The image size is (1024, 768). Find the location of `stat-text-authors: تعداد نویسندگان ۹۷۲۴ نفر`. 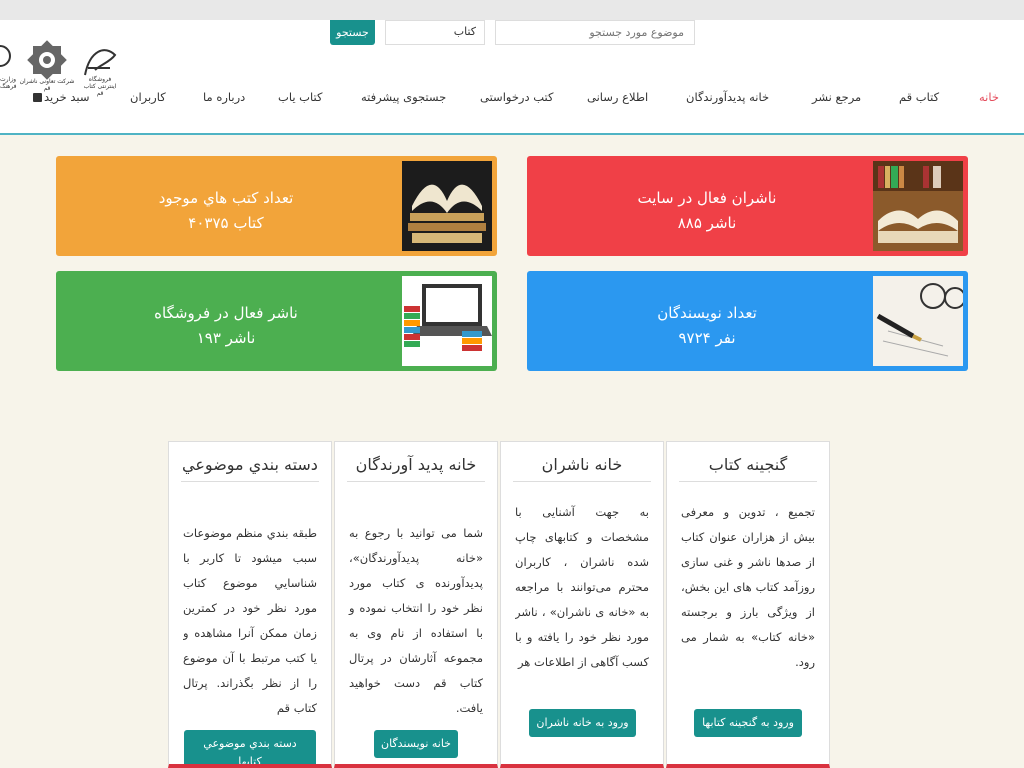

stat-text-authors: تعداد نویسندگان ۹۷۲۴ نفر is located at coordinates (707, 326).